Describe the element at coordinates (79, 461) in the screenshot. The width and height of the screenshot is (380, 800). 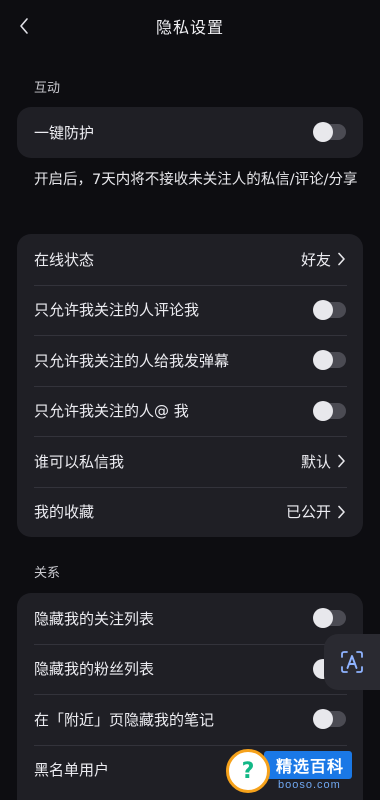
I see `row-label: 谁可以私信我` at that location.